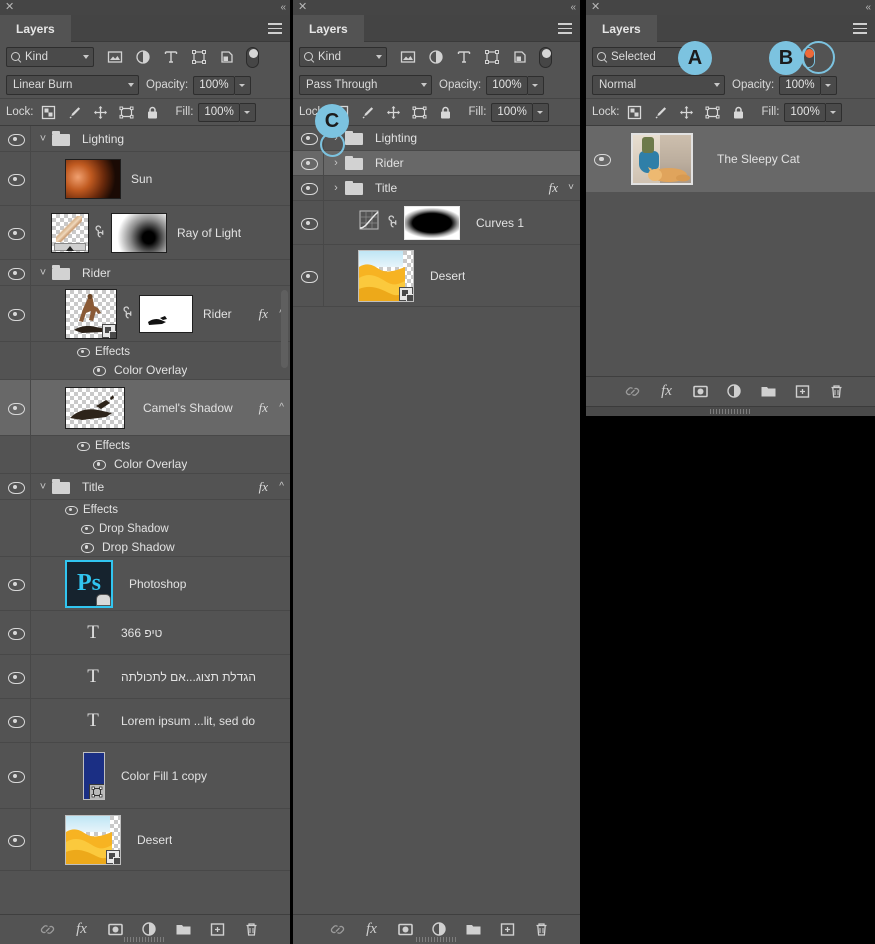 This screenshot has width=875, height=944. Describe the element at coordinates (436, 57) in the screenshot. I see `adjustment-layer-filter-icon` at that location.